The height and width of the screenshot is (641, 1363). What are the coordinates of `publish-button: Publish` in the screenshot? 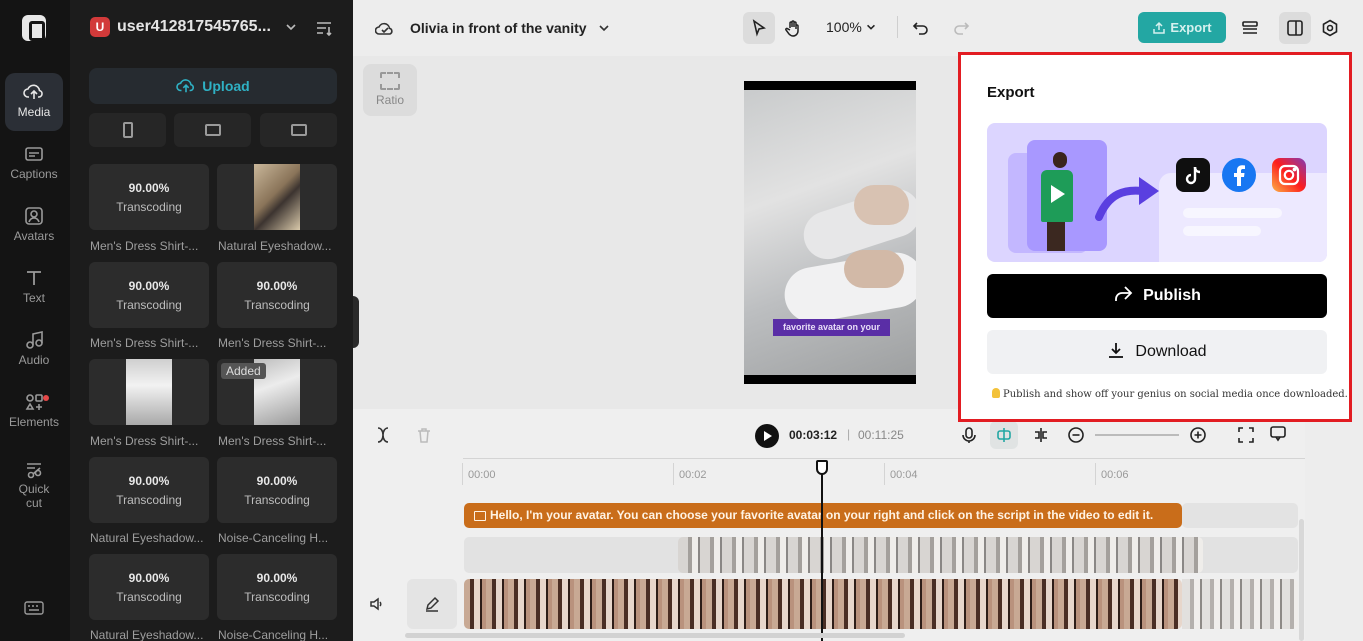 It's located at (1157, 296).